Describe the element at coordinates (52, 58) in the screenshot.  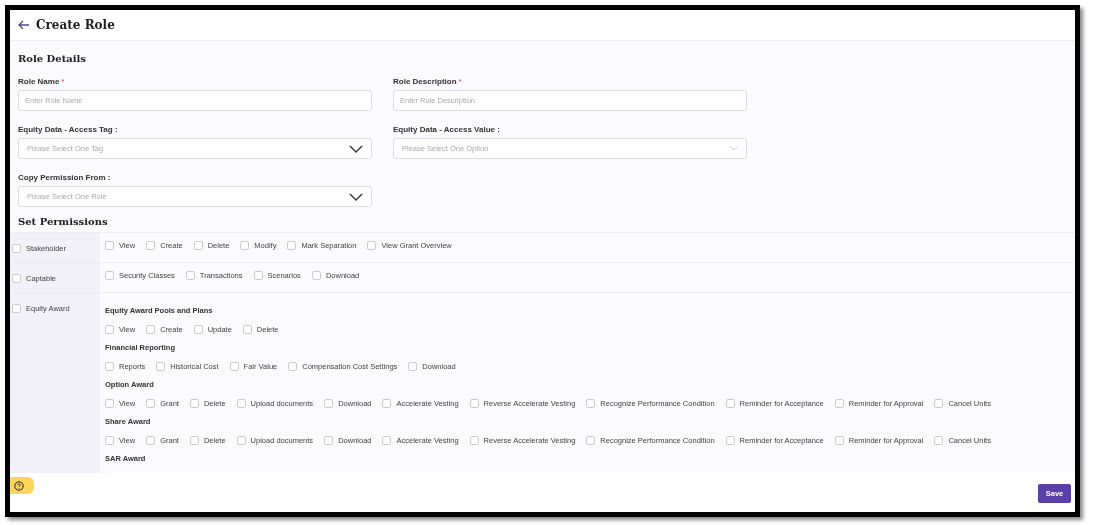
I see `section-title: Role Details` at that location.